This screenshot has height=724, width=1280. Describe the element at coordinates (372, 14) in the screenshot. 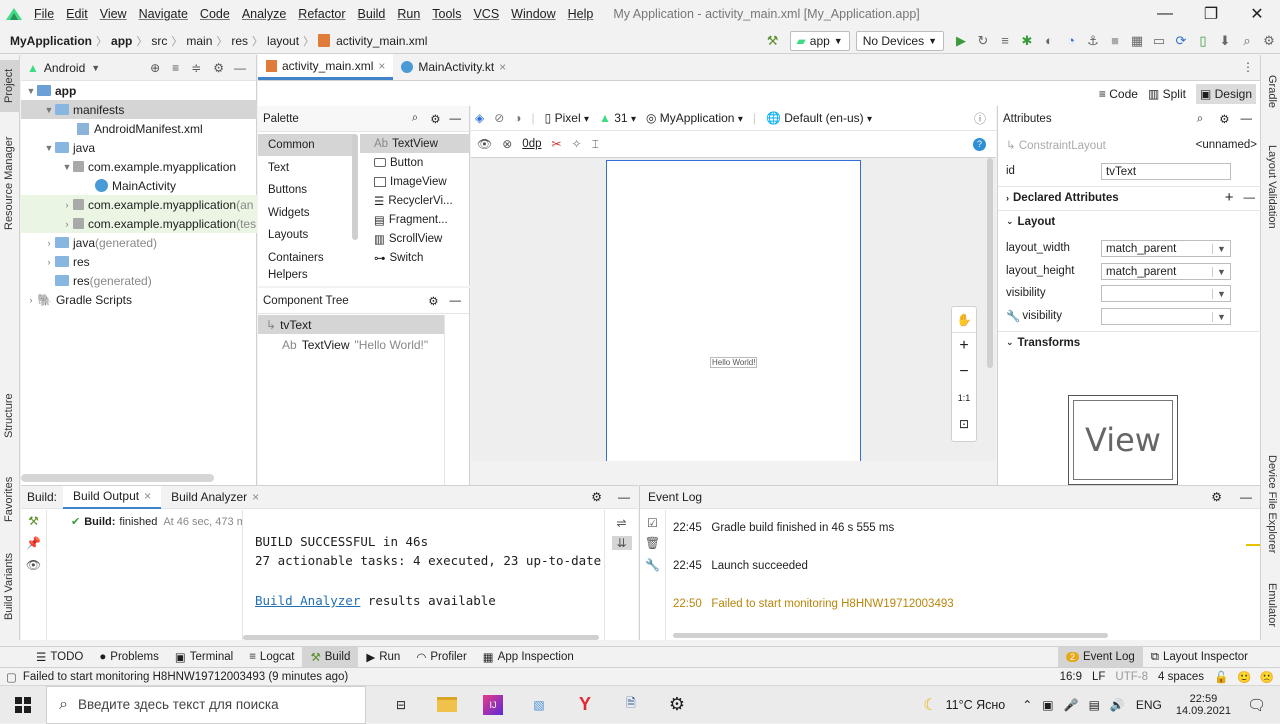

I see `menu-build: Build` at that location.